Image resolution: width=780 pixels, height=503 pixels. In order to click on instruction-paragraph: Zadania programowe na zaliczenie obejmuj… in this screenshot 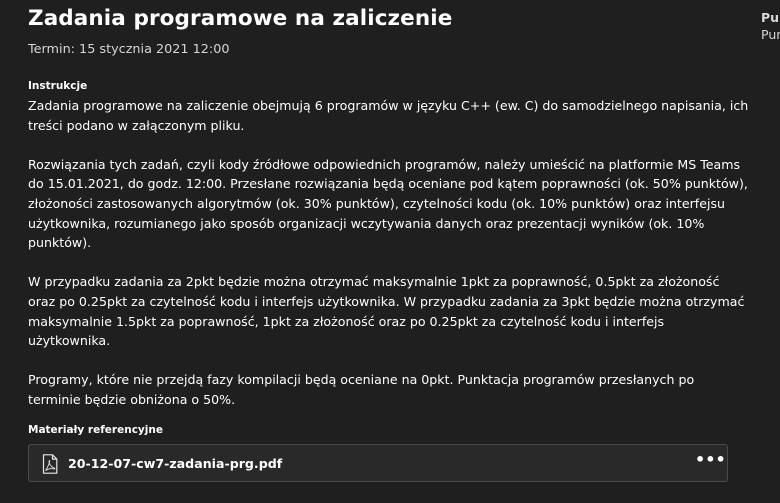, I will do `click(388, 115)`.